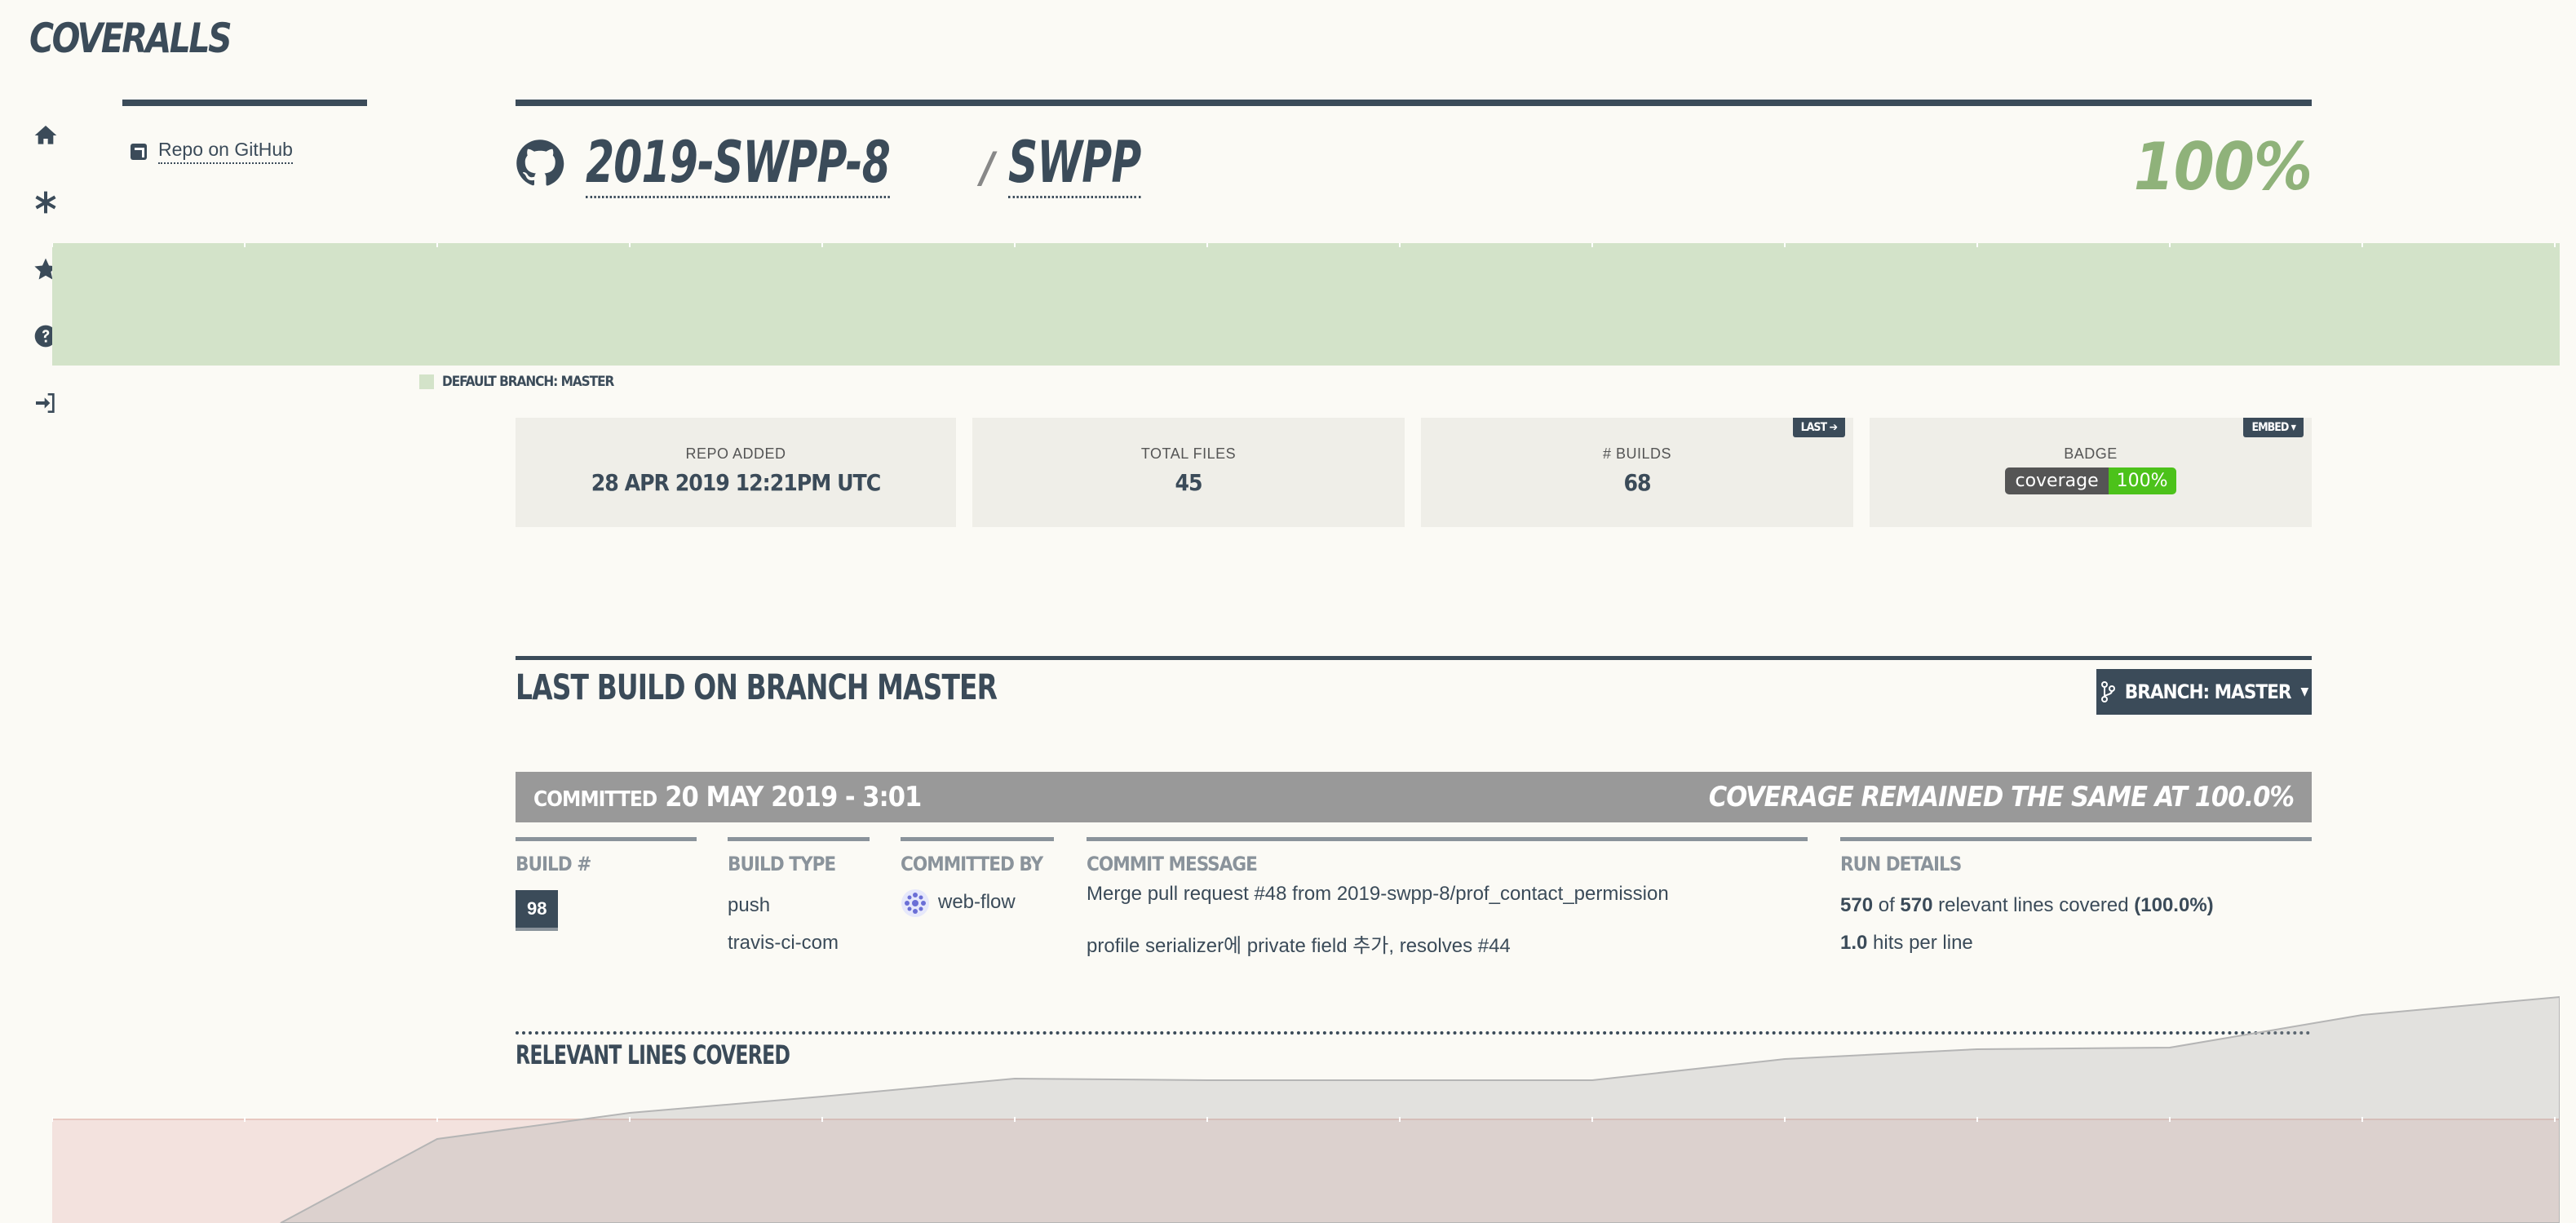 Image resolution: width=2576 pixels, height=1223 pixels. I want to click on stat-label: TOTAL FILES, so click(1188, 453).